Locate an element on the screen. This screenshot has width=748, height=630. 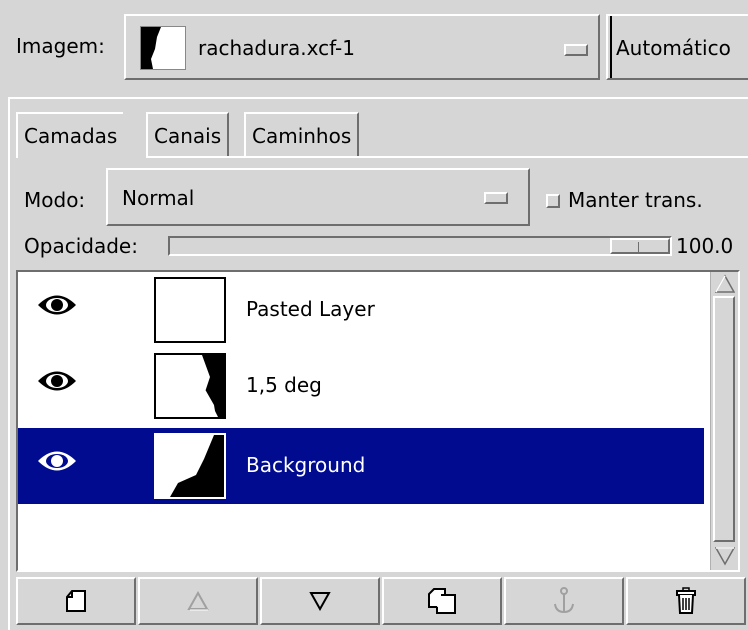
new-layer-button is located at coordinates (76, 601).